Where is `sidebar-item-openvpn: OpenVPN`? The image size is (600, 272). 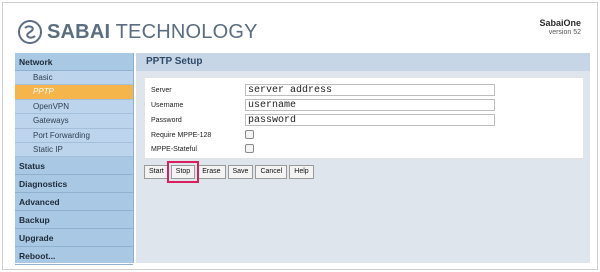
sidebar-item-openvpn: OpenVPN is located at coordinates (74, 107).